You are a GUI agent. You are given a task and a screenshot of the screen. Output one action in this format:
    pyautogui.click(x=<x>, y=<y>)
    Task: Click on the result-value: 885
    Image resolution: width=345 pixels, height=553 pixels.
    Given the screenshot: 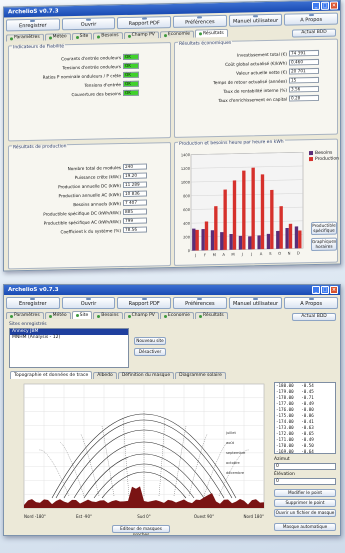 What is the action you would take?
    pyautogui.click(x=135, y=212)
    